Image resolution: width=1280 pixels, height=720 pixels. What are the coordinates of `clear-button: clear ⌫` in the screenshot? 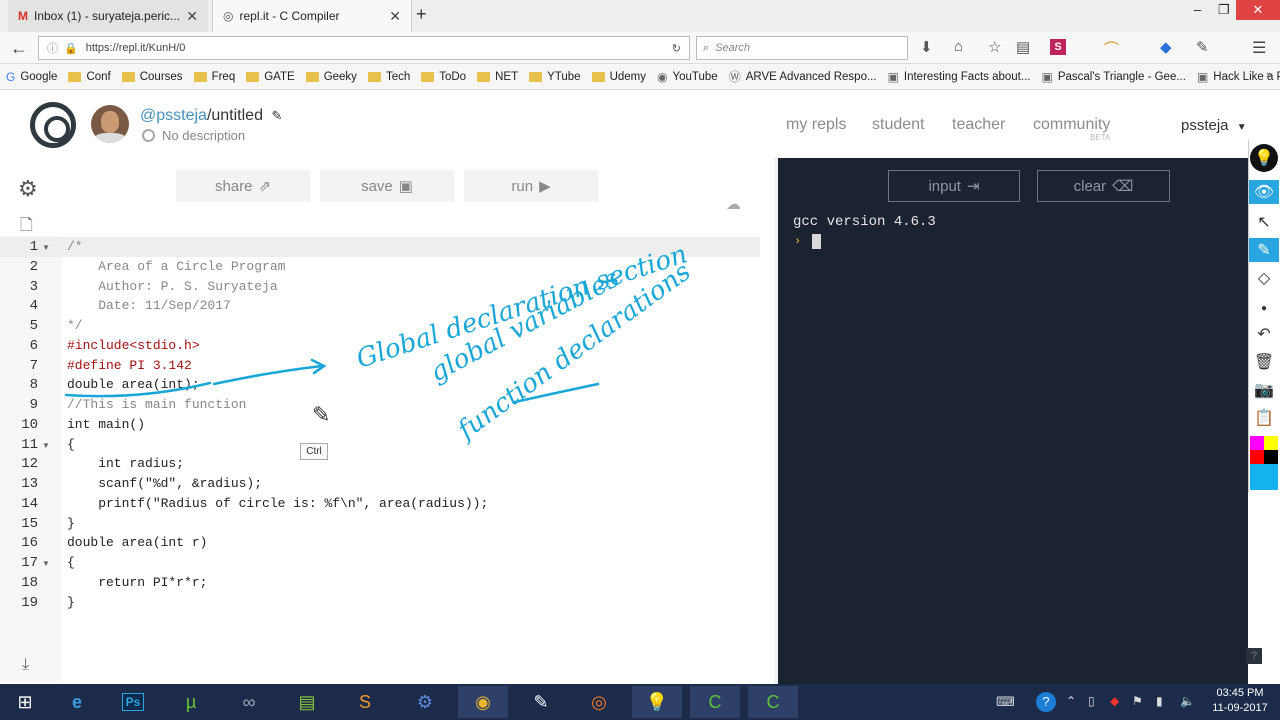 It's located at (1103, 186).